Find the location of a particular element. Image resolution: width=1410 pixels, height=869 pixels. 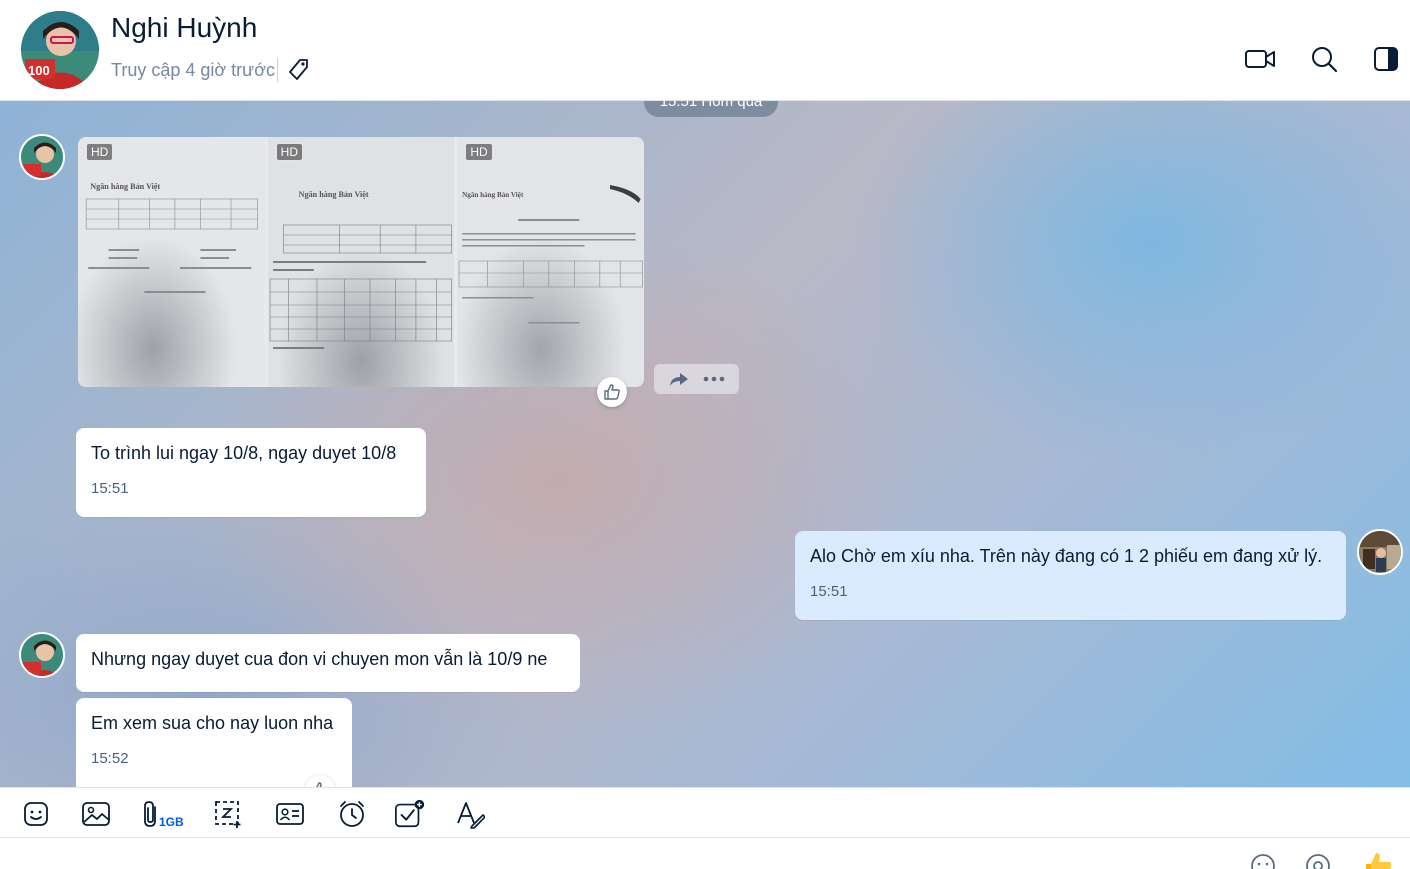

send-contact-card-button is located at coordinates (290, 814).